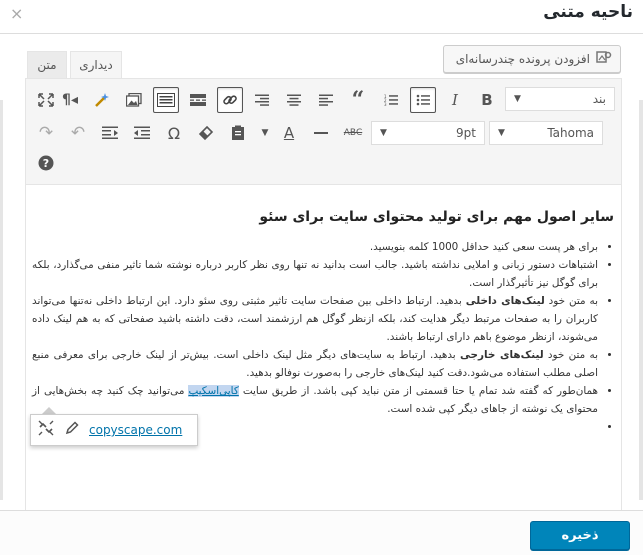 Image resolution: width=643 pixels, height=555 pixels. What do you see at coordinates (213, 391) in the screenshot?
I see `content-link: کاپی‌اسکیپ` at bounding box center [213, 391].